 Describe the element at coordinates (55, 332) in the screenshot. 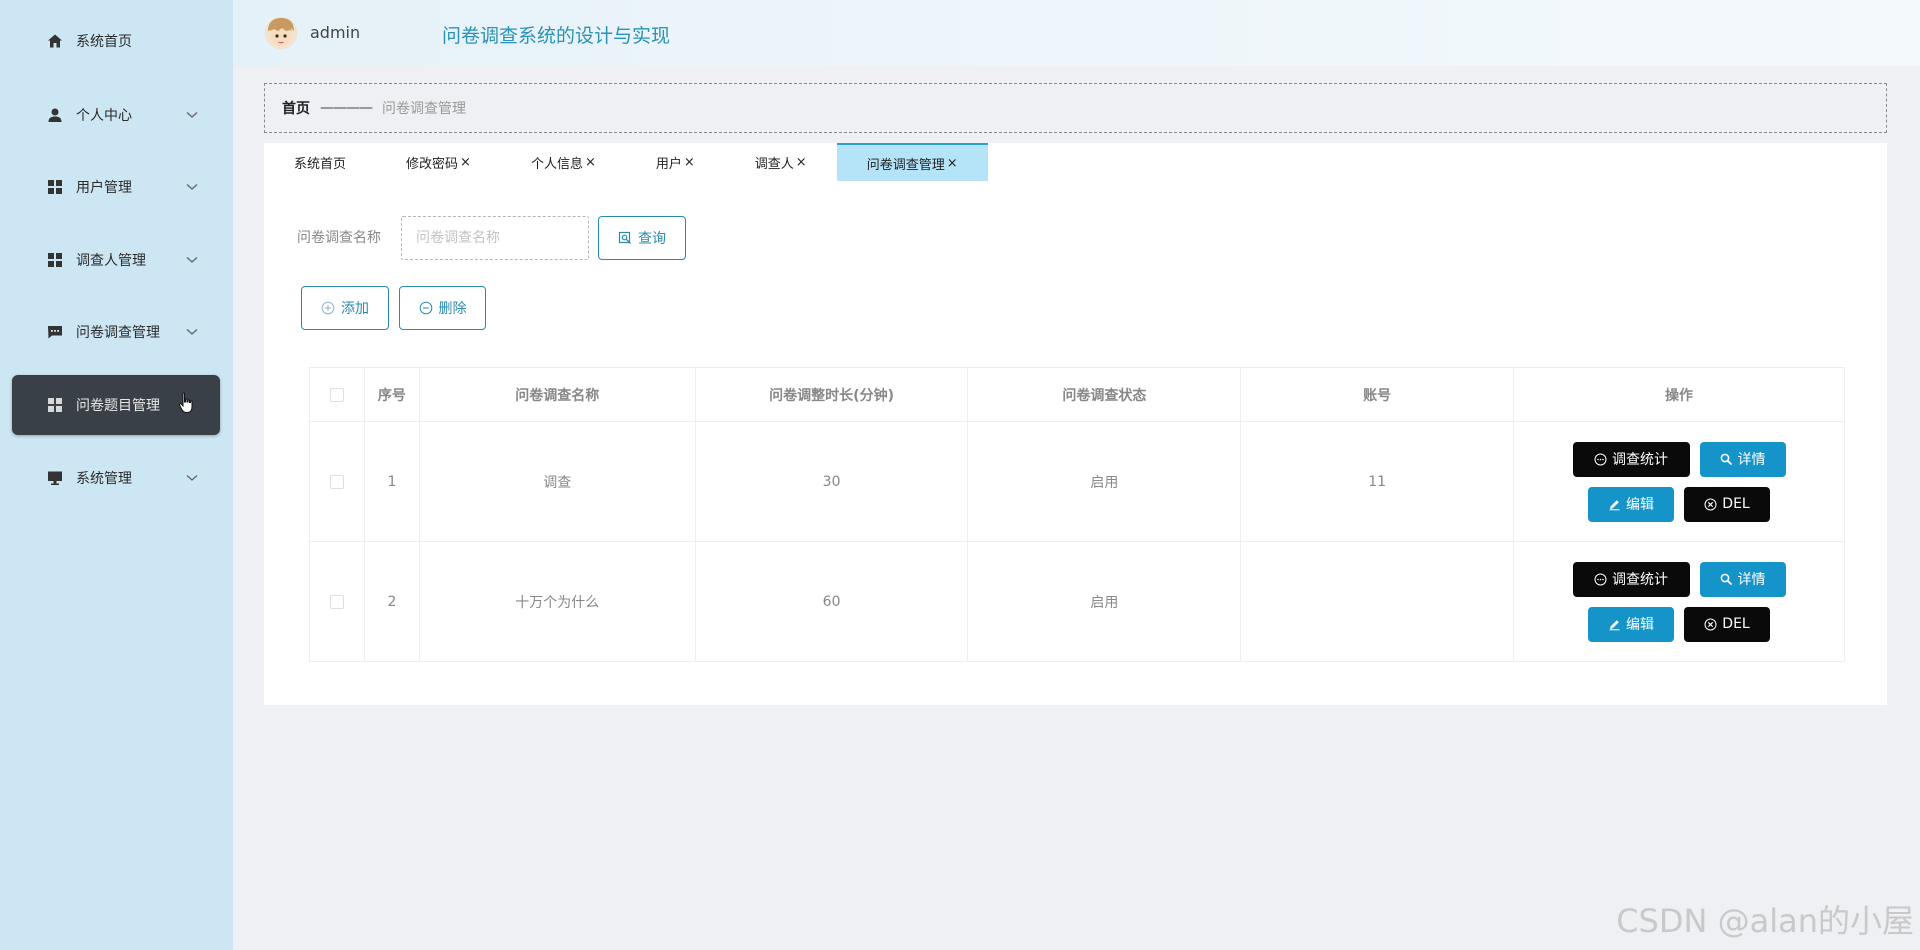

I see `message-icon` at that location.